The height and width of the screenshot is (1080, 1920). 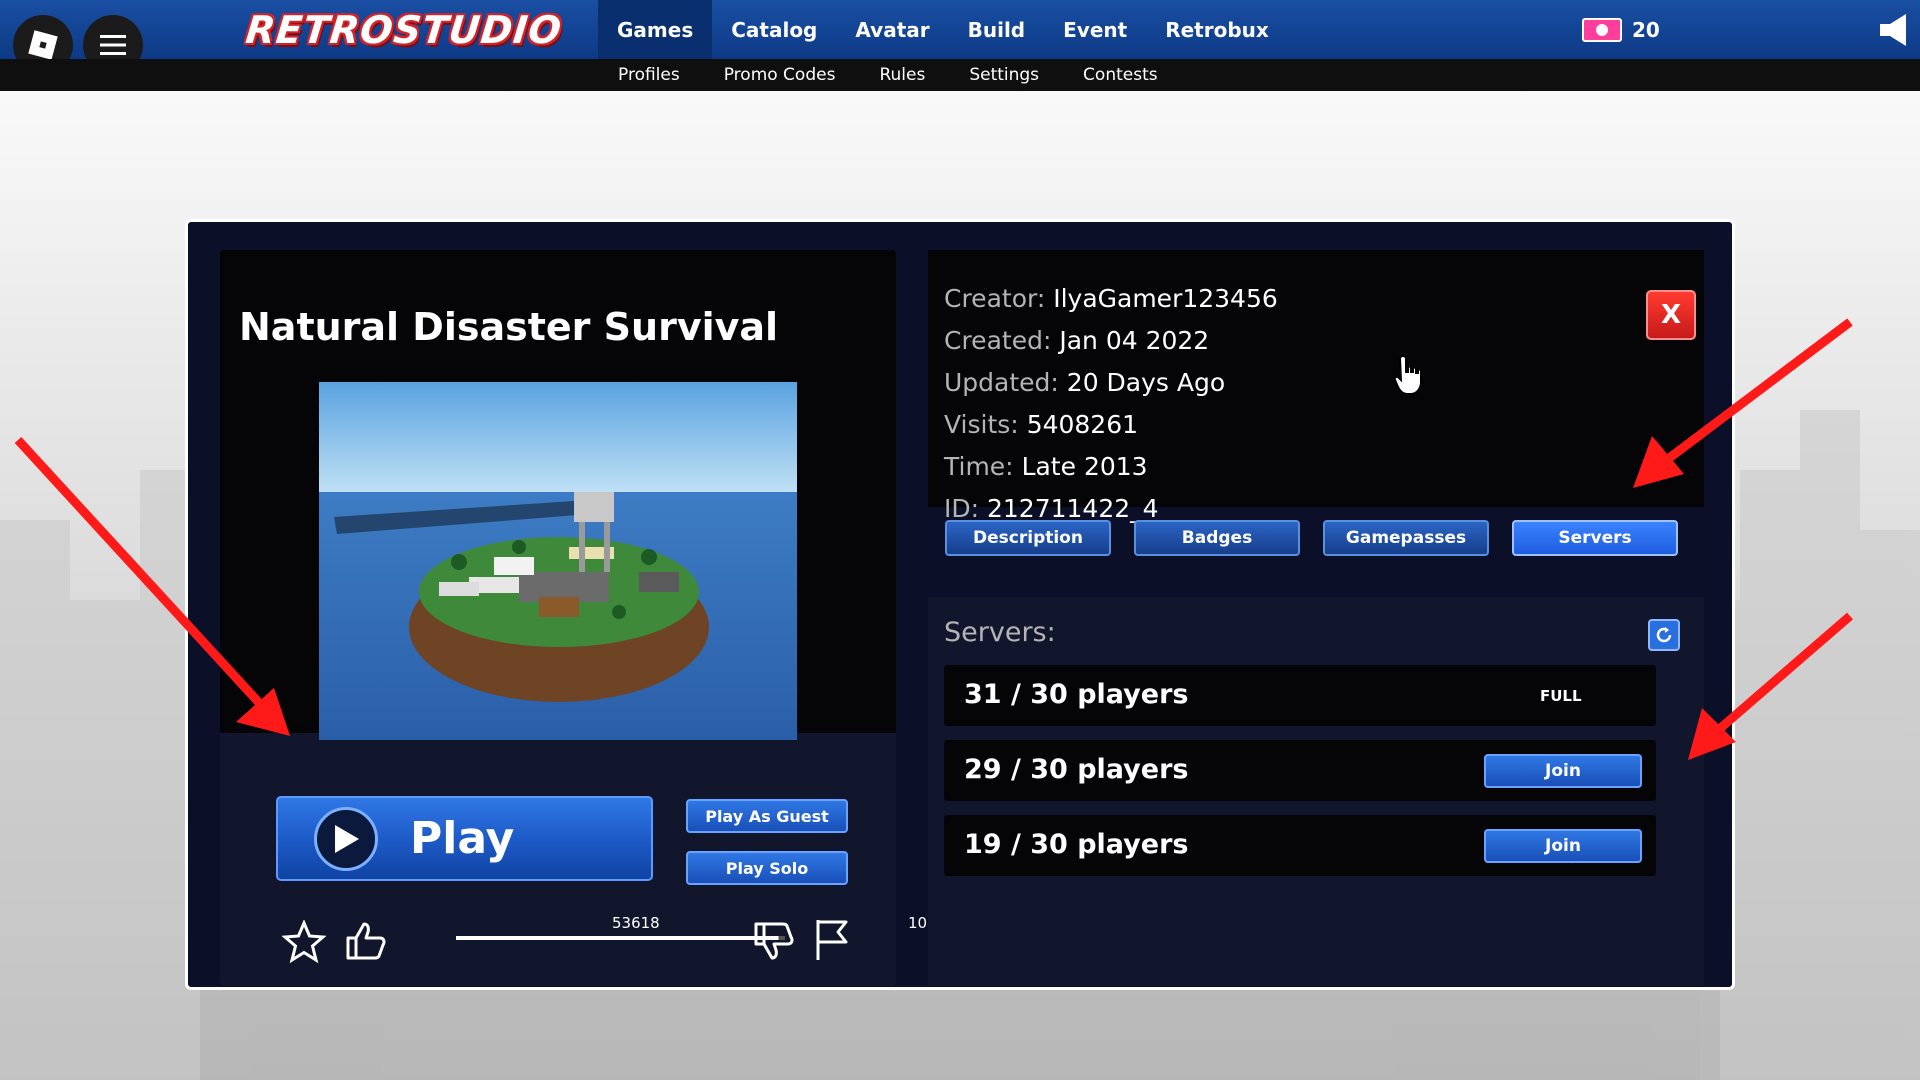 What do you see at coordinates (113, 45) in the screenshot?
I see `hamburger-icon` at bounding box center [113, 45].